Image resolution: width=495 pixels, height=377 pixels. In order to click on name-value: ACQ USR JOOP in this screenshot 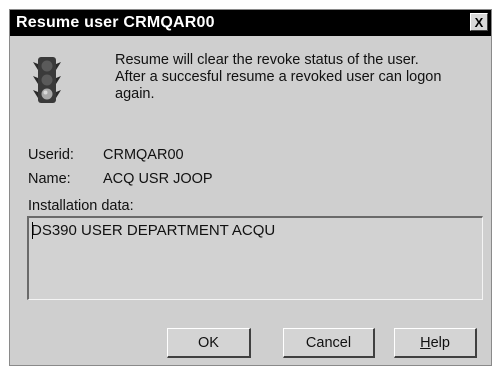, I will do `click(158, 179)`.